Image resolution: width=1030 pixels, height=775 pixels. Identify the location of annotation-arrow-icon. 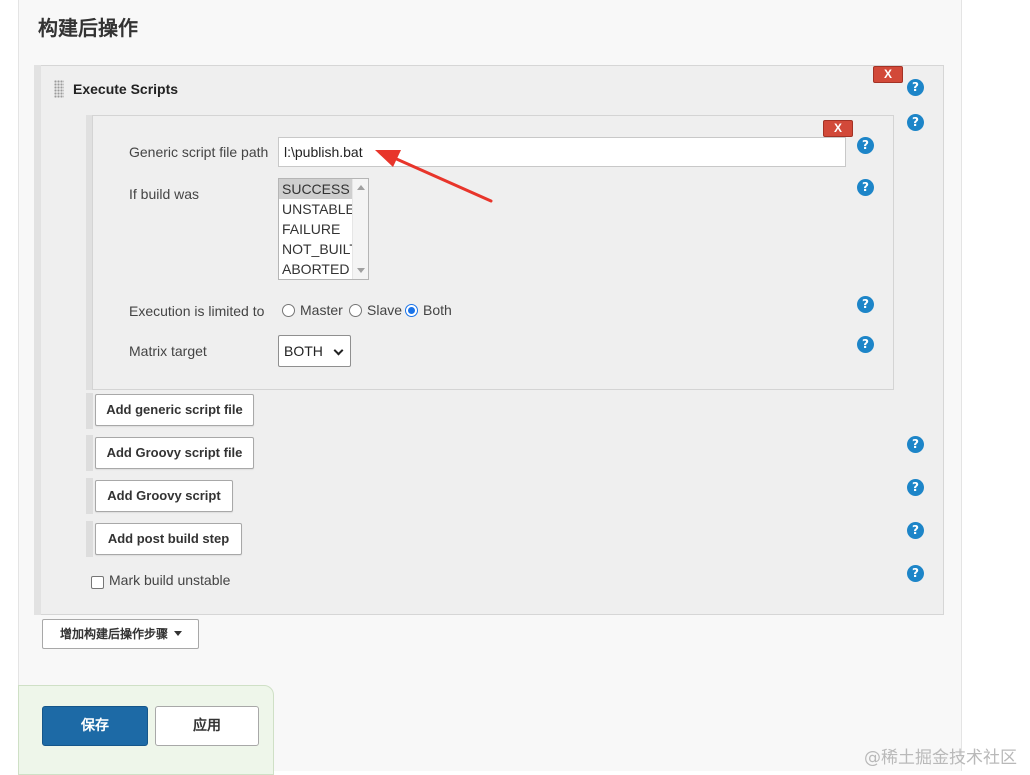
(434, 176).